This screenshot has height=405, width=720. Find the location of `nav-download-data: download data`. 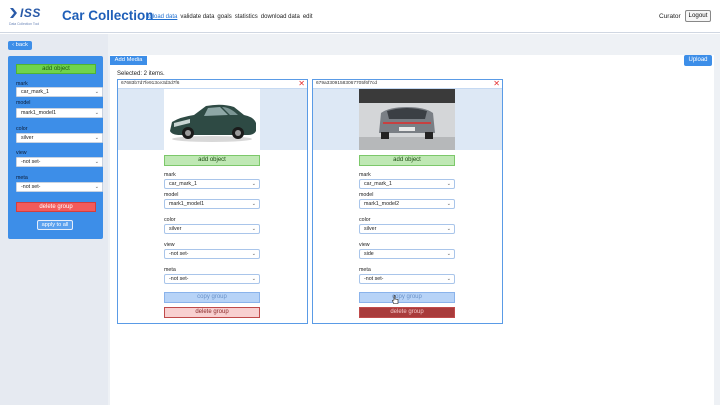

nav-download-data: download data is located at coordinates (280, 17).